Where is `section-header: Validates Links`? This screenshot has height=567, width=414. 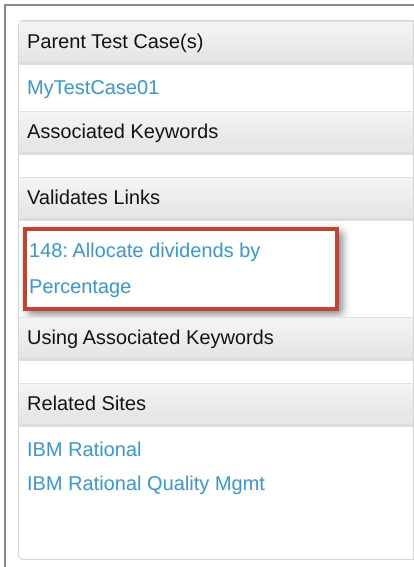
section-header: Validates Links is located at coordinates (216, 199).